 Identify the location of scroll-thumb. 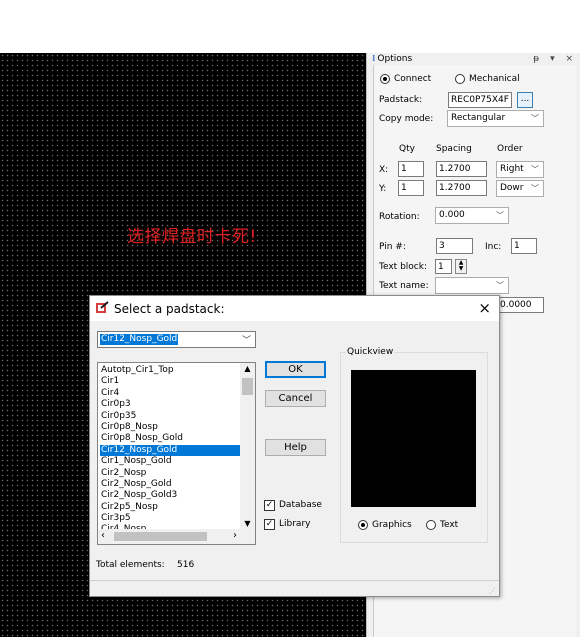
(247, 386).